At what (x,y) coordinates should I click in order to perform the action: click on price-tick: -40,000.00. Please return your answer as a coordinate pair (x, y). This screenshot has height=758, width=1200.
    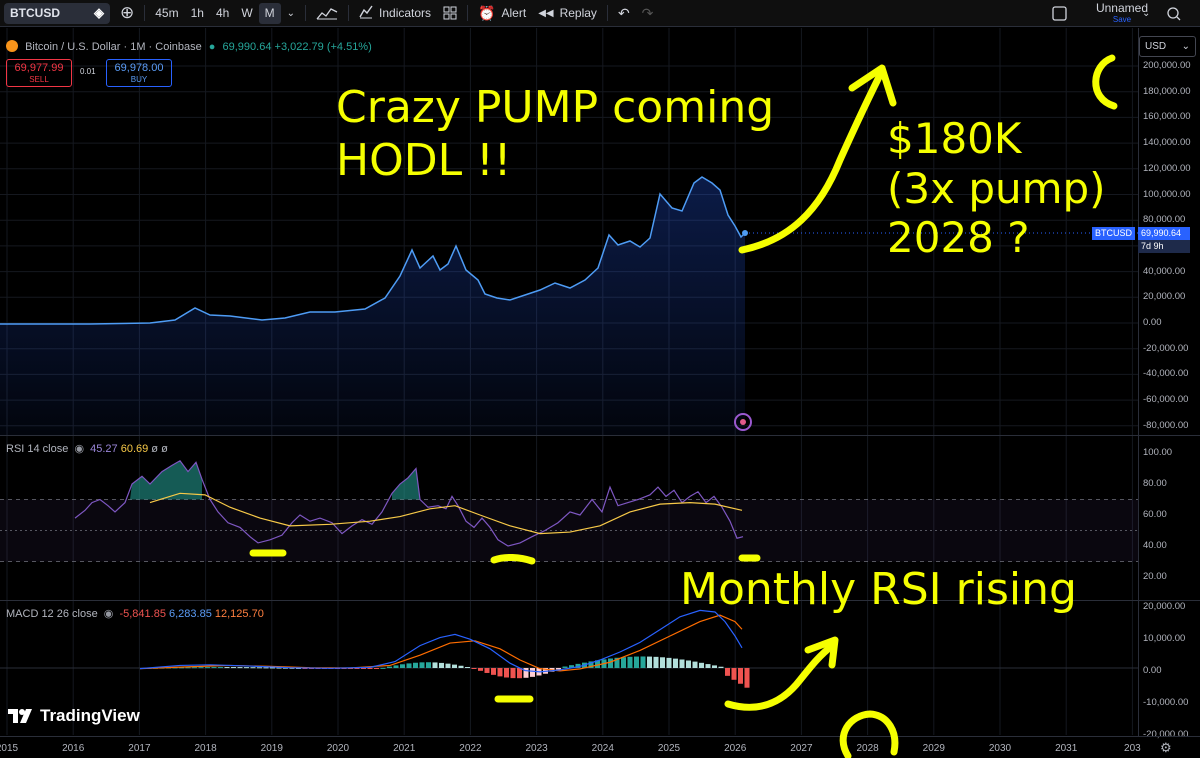
    Looking at the image, I should click on (1166, 374).